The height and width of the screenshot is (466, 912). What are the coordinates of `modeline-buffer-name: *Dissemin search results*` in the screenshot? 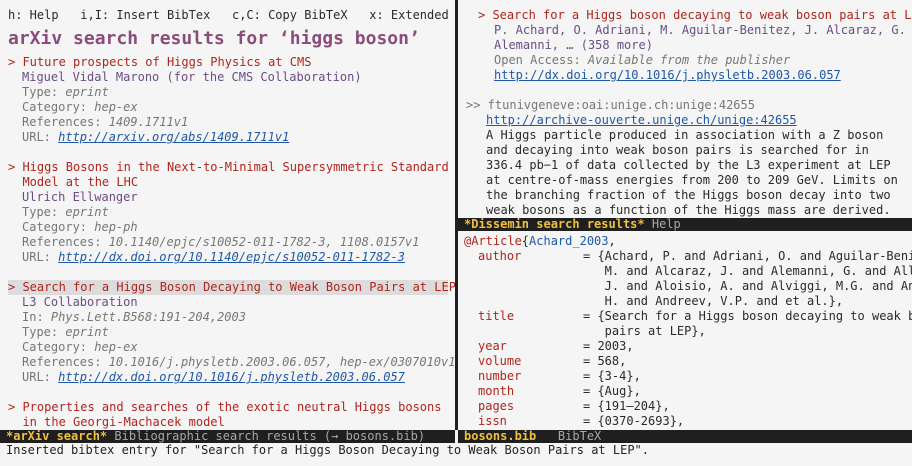 It's located at (554, 224).